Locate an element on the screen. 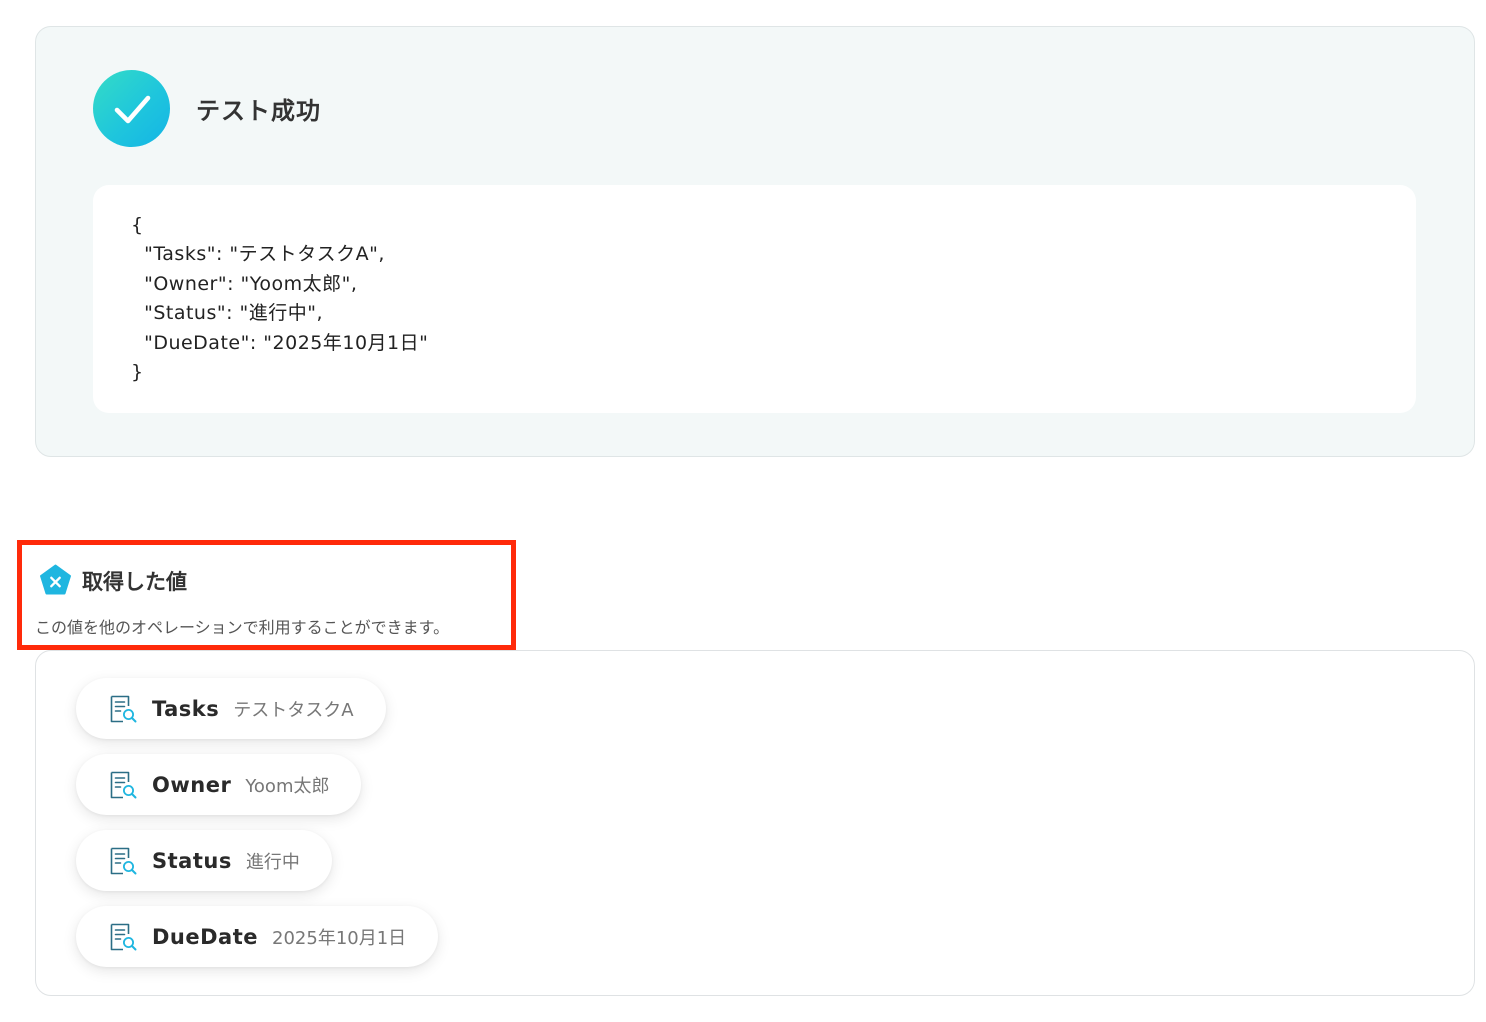  value-key: Owner is located at coordinates (192, 784).